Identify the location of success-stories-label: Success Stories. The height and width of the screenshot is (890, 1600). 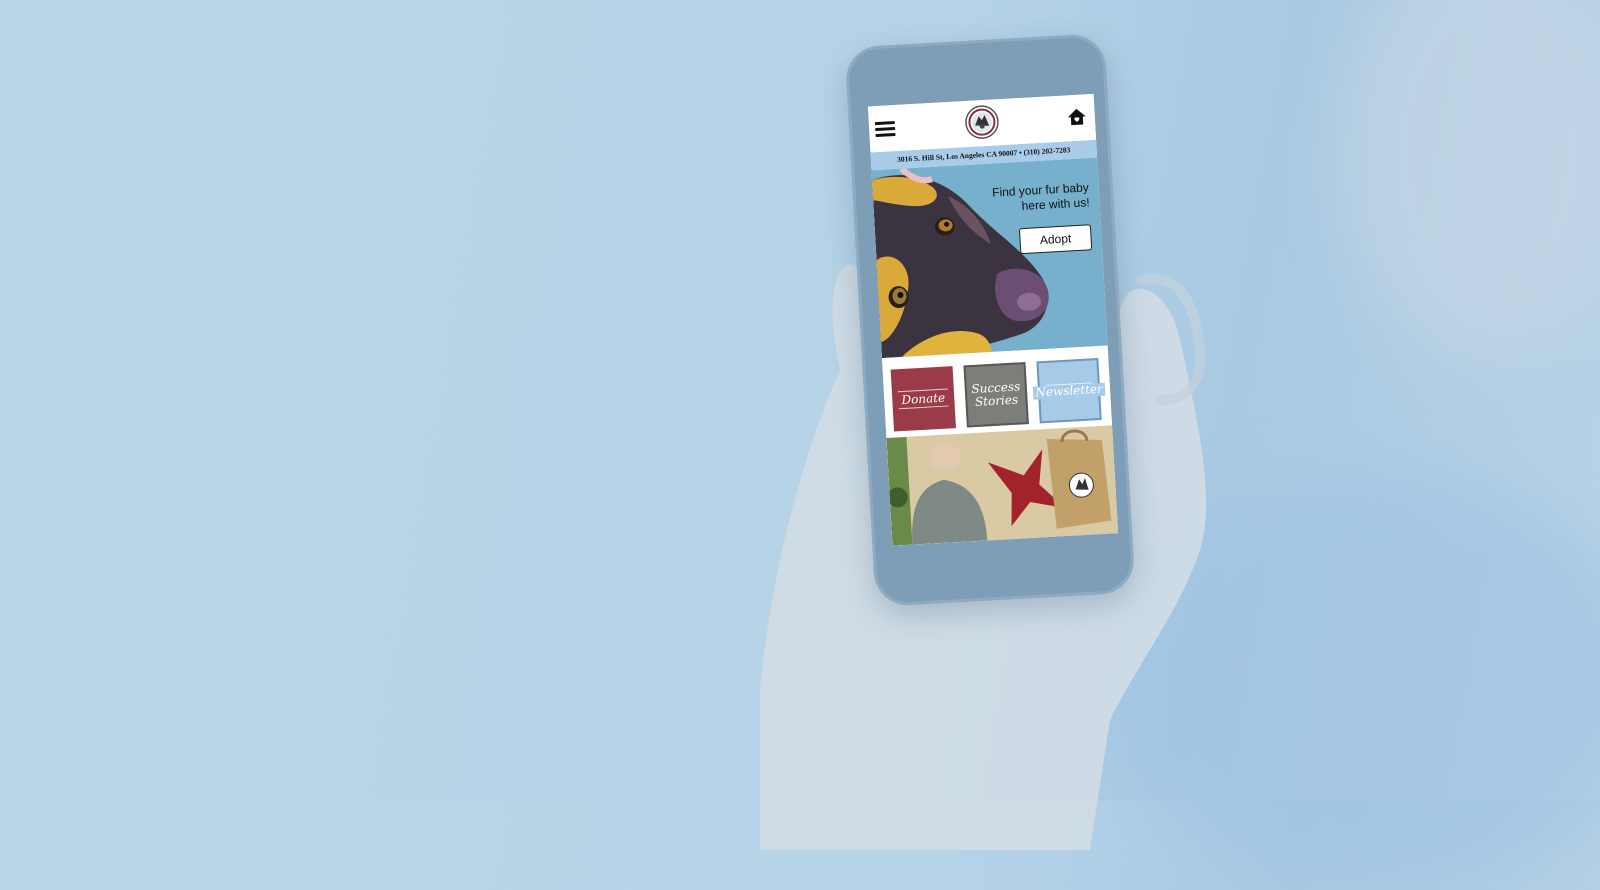
(996, 394).